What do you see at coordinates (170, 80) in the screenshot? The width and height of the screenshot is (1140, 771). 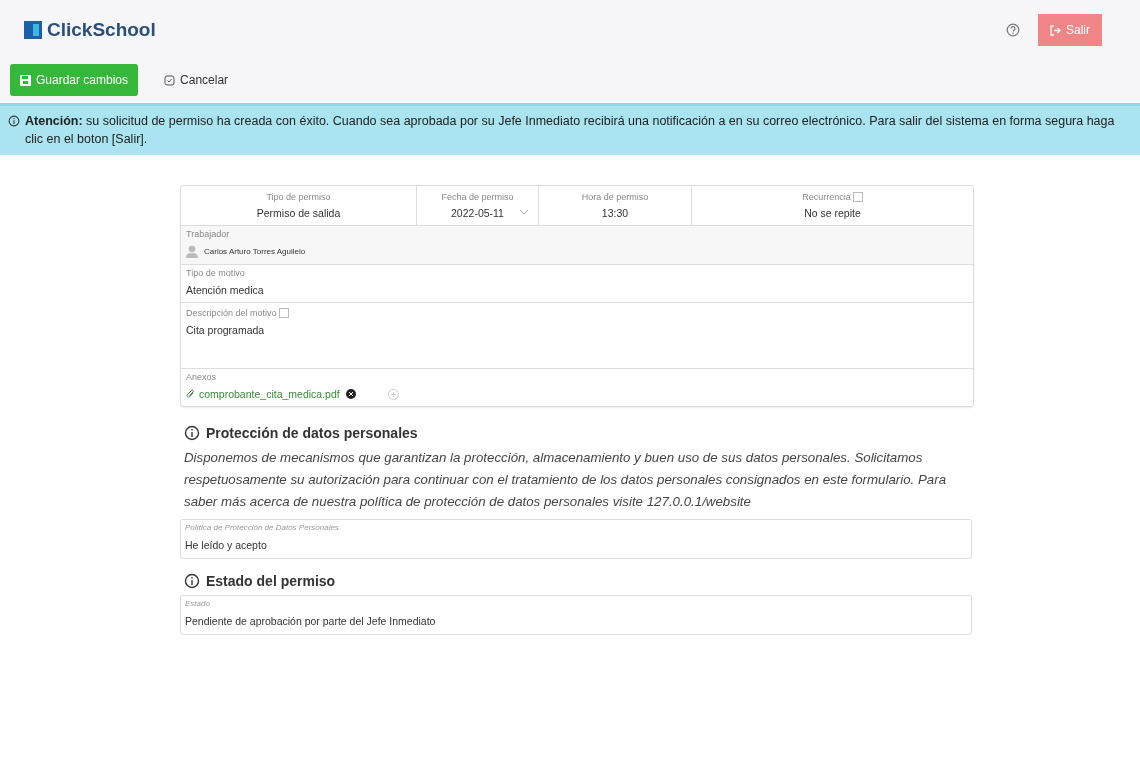 I see `cancel-icon` at bounding box center [170, 80].